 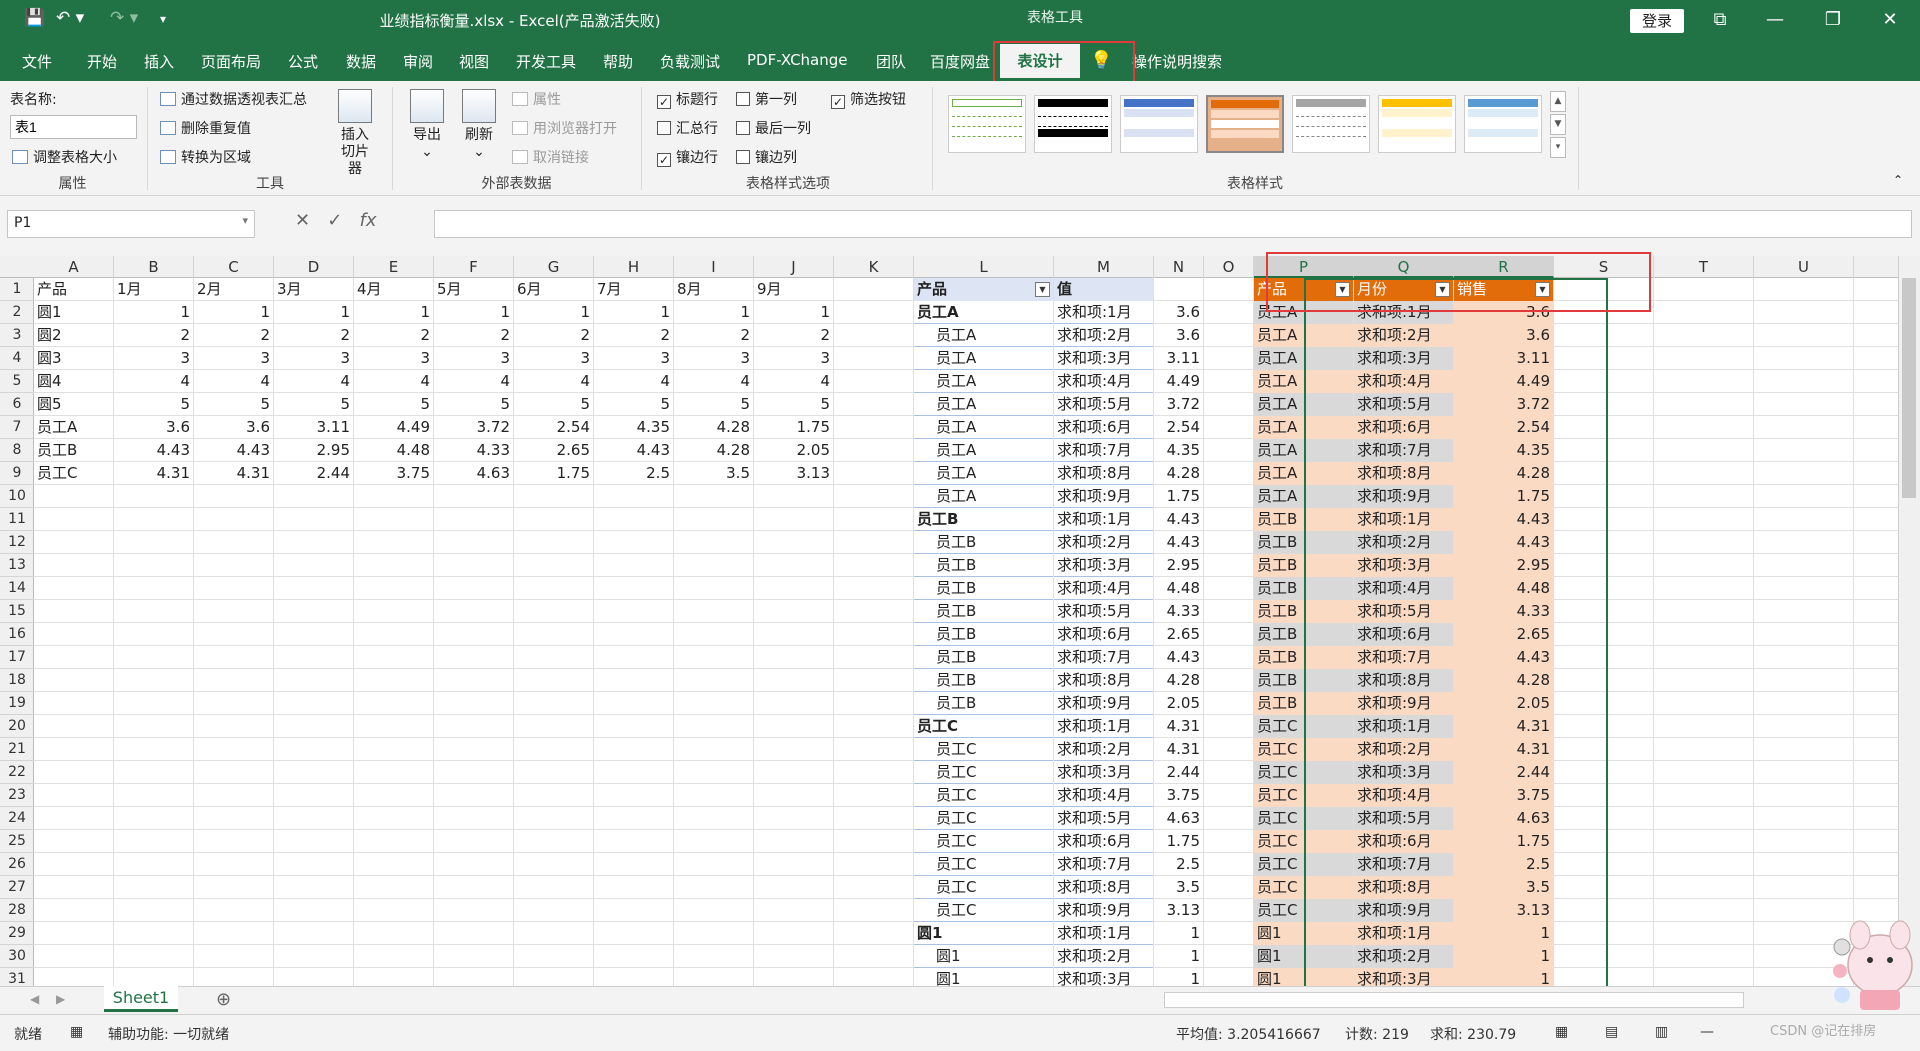 I want to click on pivot-value-label: 求和项:3月, so click(x=1103, y=358).